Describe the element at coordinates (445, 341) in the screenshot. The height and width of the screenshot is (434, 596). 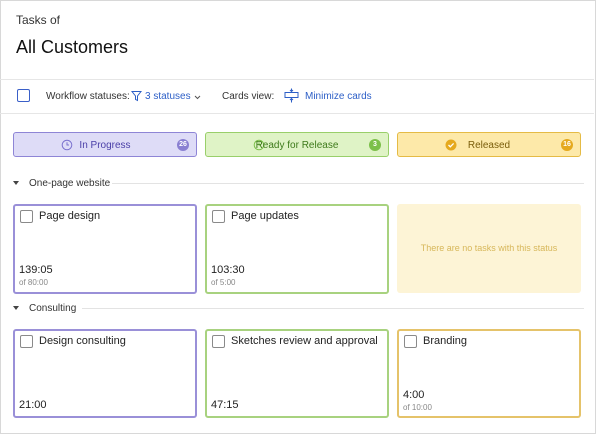
I see `task-name: Branding` at that location.